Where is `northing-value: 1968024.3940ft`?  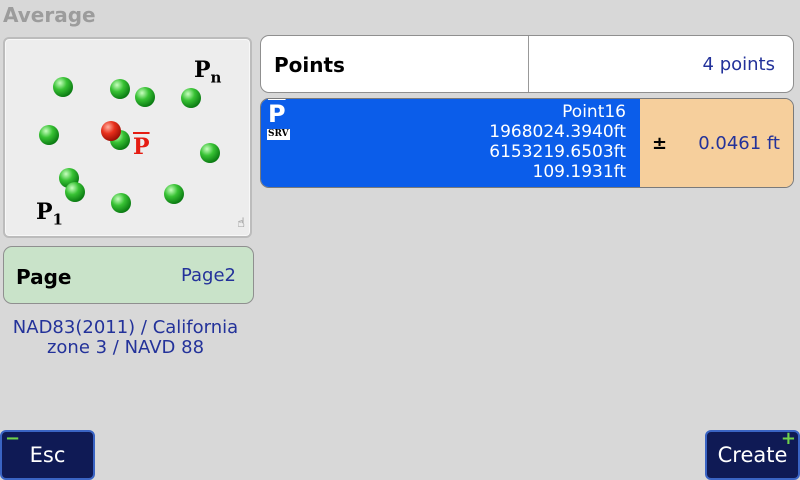 northing-value: 1968024.3940ft is located at coordinates (557, 132).